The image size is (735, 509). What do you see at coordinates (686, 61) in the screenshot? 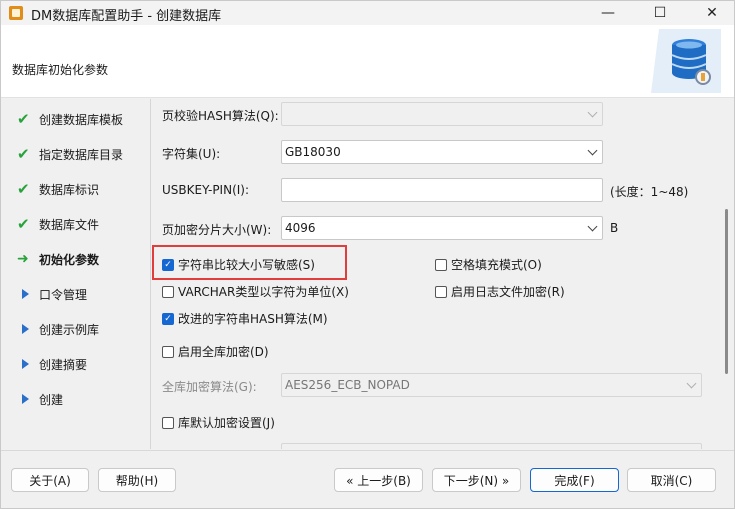
I see `database-settings-icon` at bounding box center [686, 61].